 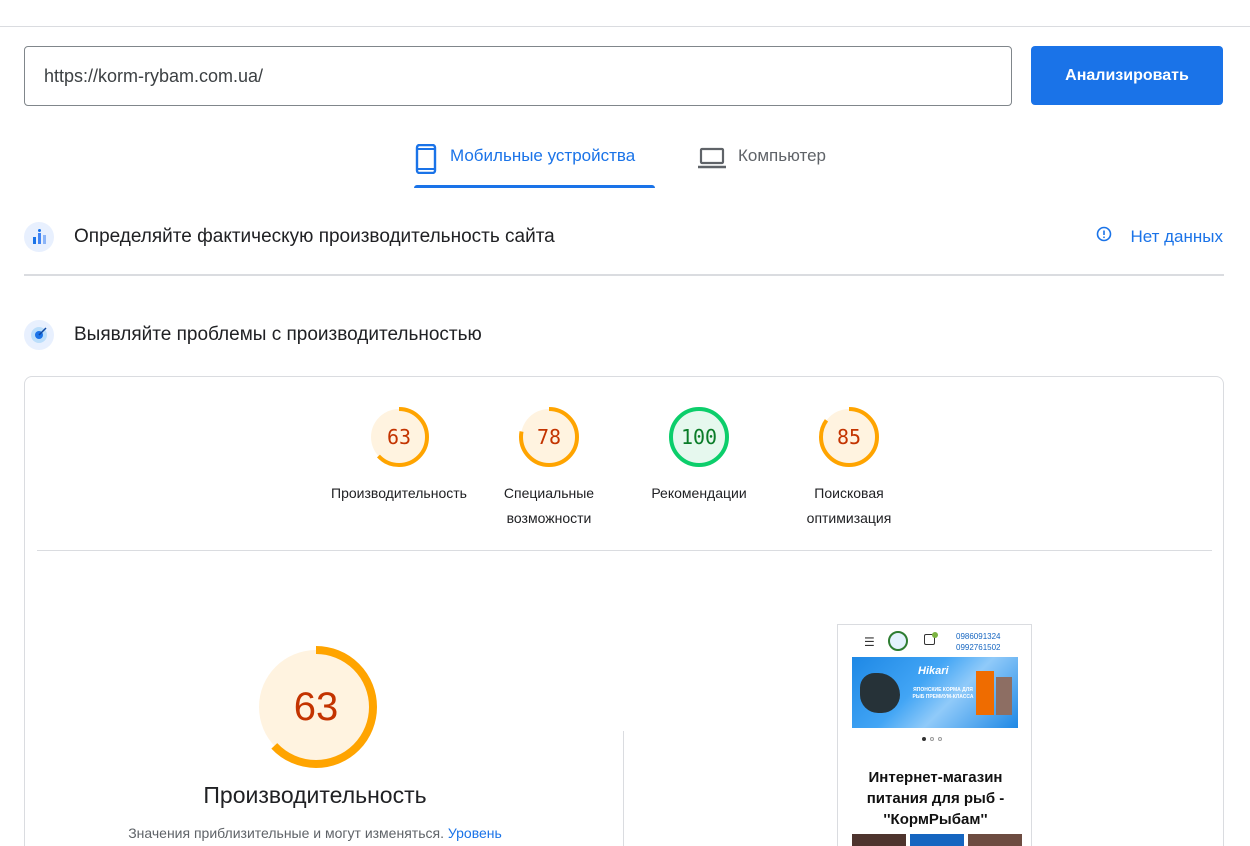 What do you see at coordinates (712, 160) in the screenshot?
I see `laptop-icon` at bounding box center [712, 160].